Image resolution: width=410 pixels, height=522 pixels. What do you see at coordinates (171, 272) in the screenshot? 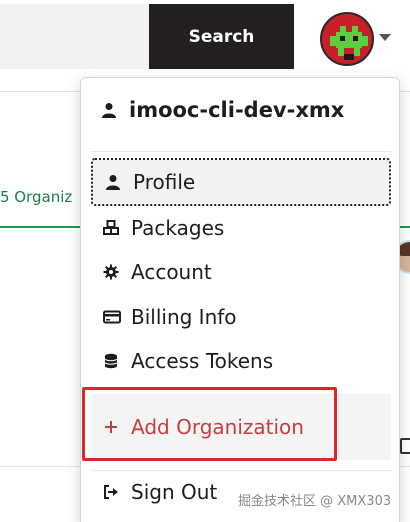
I see `menu-item-label: Account` at bounding box center [171, 272].